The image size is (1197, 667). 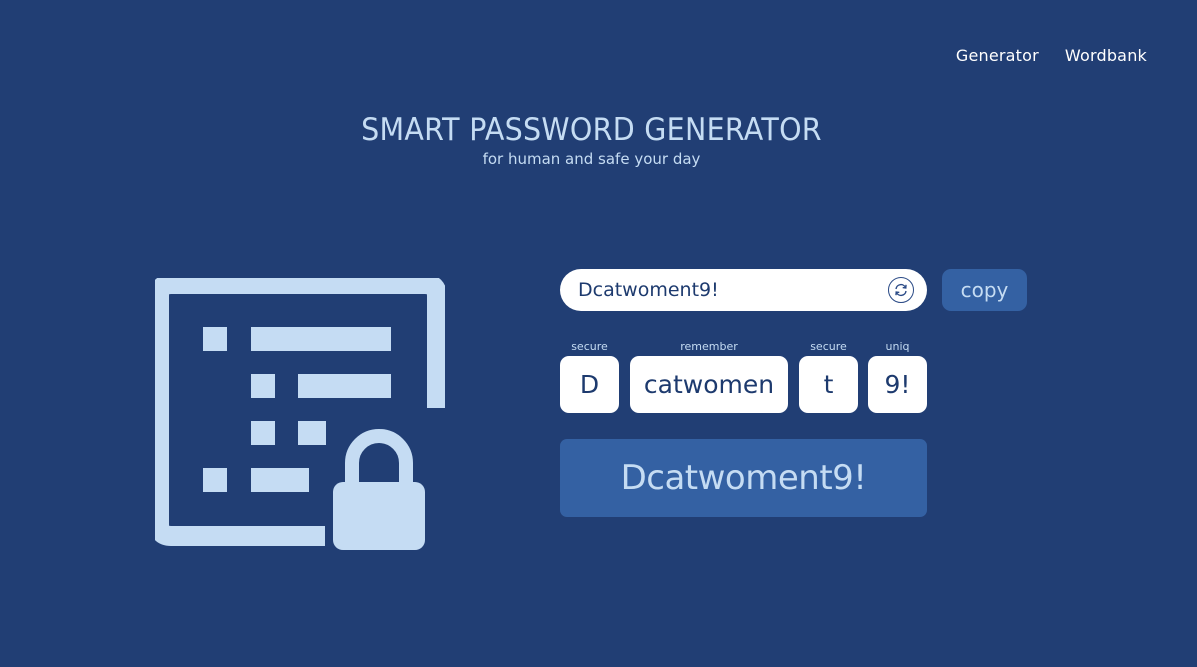 What do you see at coordinates (897, 346) in the screenshot?
I see `chunk-label-uniq: uniq` at bounding box center [897, 346].